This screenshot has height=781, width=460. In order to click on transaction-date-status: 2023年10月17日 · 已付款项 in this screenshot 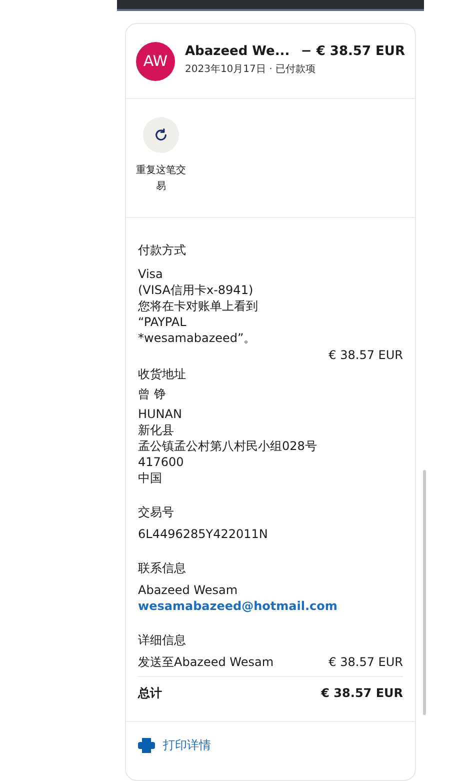, I will do `click(250, 69)`.